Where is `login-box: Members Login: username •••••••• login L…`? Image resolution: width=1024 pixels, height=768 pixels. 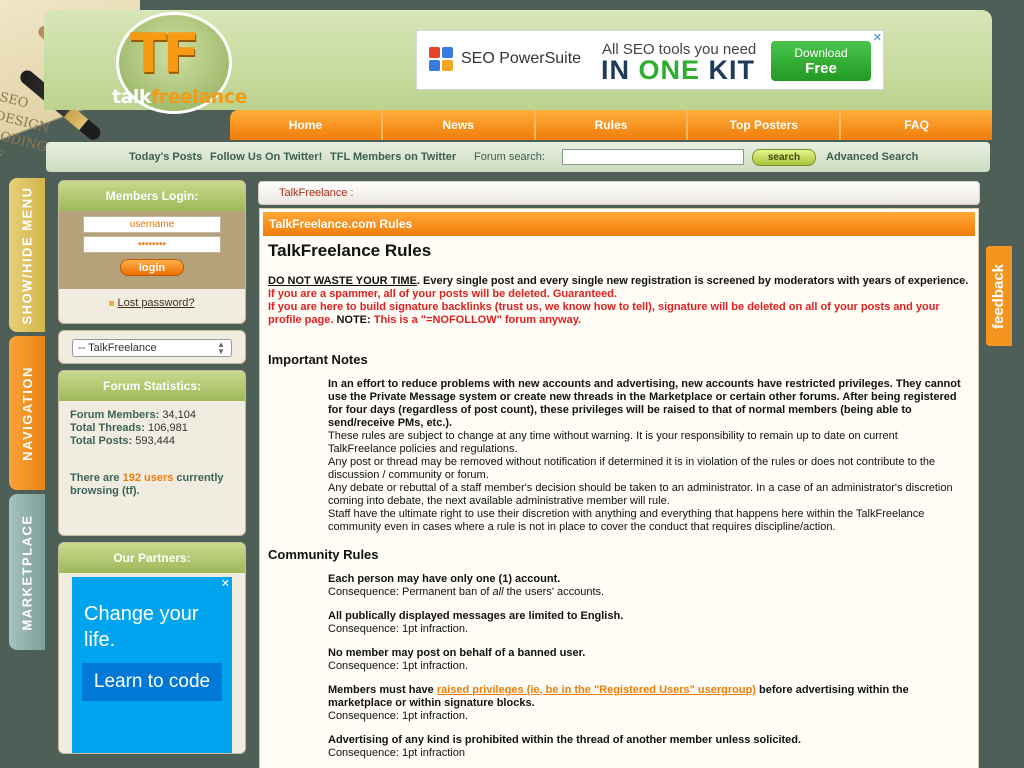 login-box: Members Login: username •••••••• login L… is located at coordinates (152, 252).